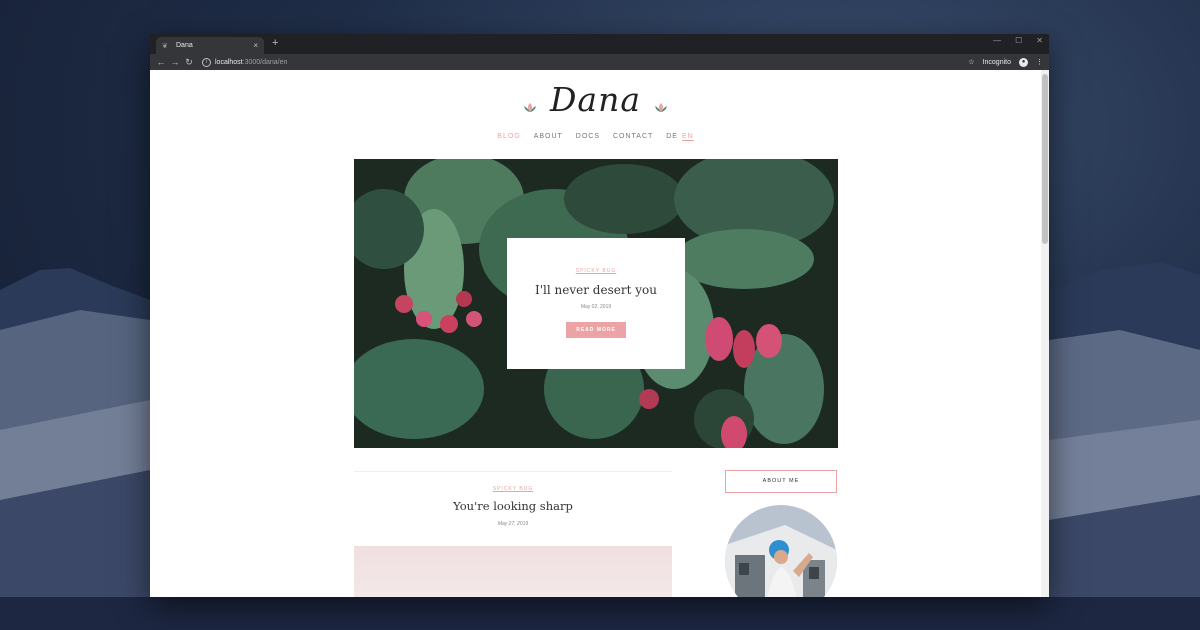 Image resolution: width=1200 pixels, height=630 pixels. What do you see at coordinates (189, 62) in the screenshot?
I see `reload-icon: ↻` at bounding box center [189, 62].